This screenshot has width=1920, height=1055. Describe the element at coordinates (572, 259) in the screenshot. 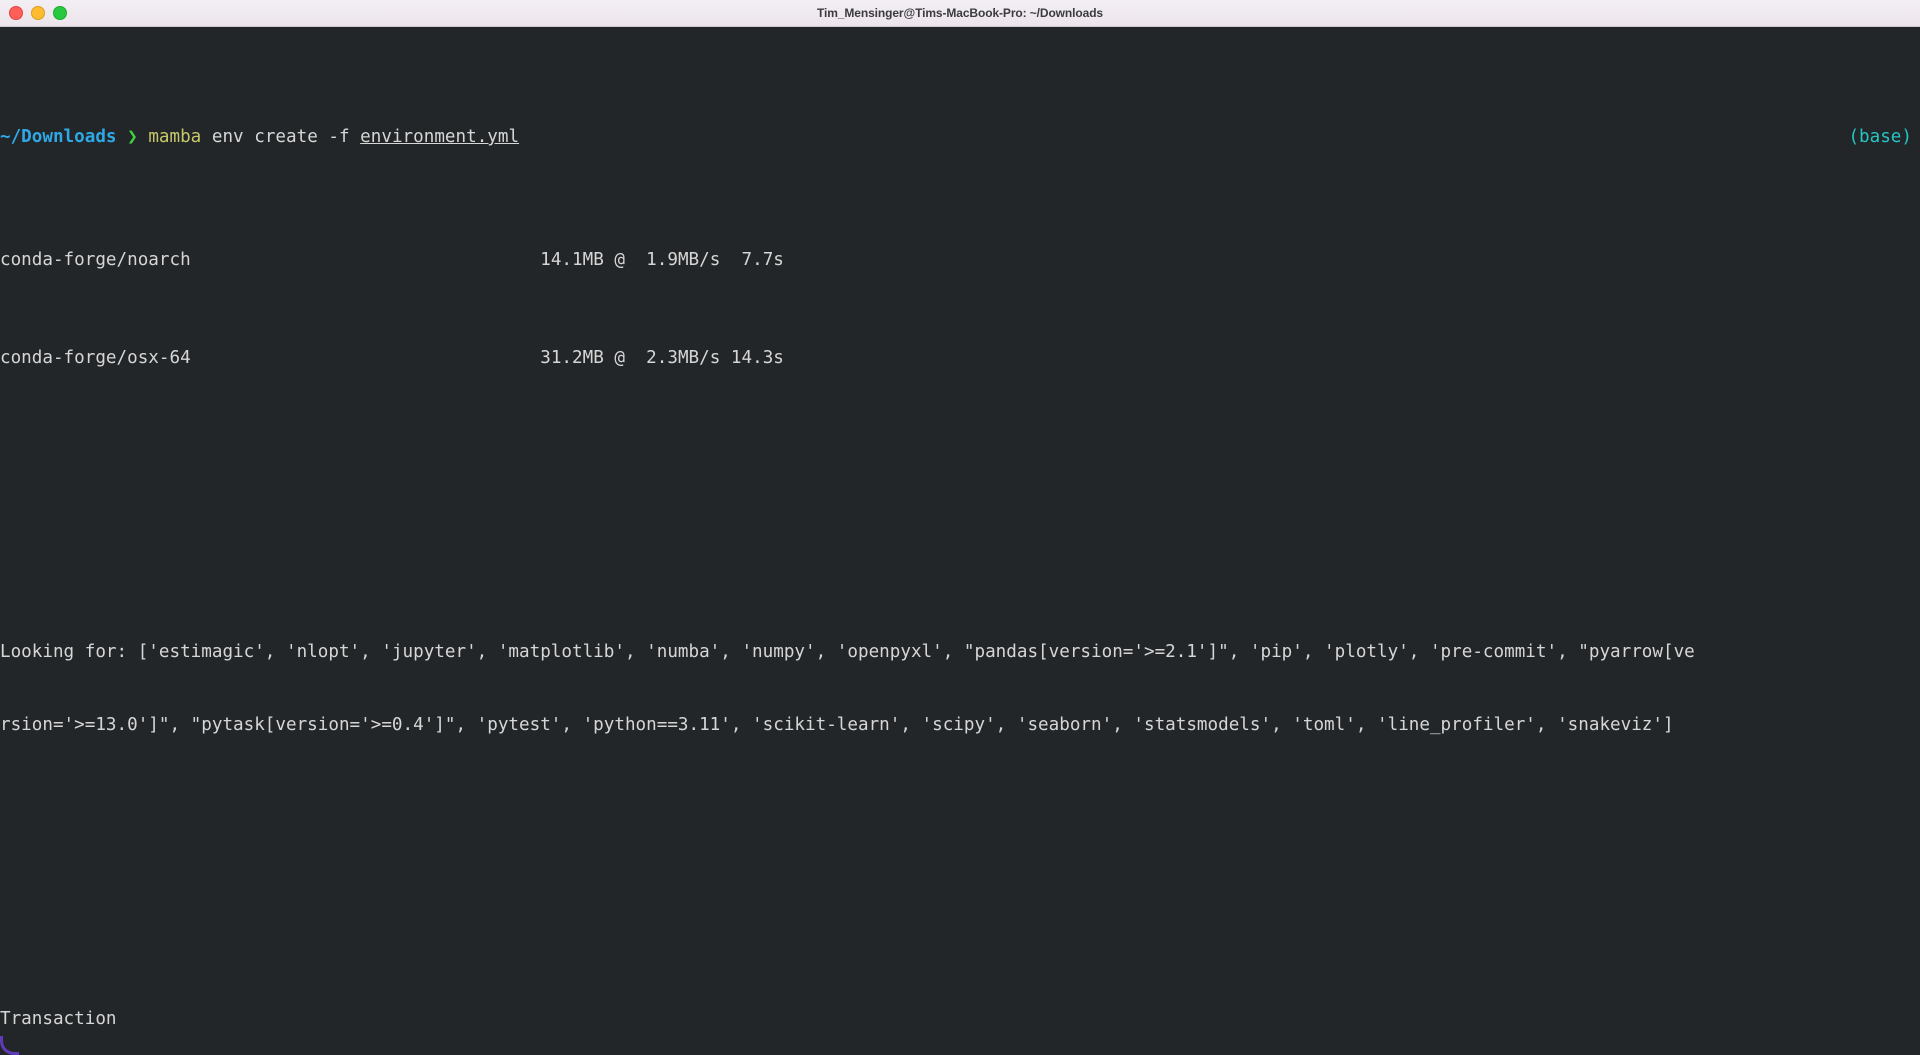

I see `download-size-noarch: 14.1MB` at that location.